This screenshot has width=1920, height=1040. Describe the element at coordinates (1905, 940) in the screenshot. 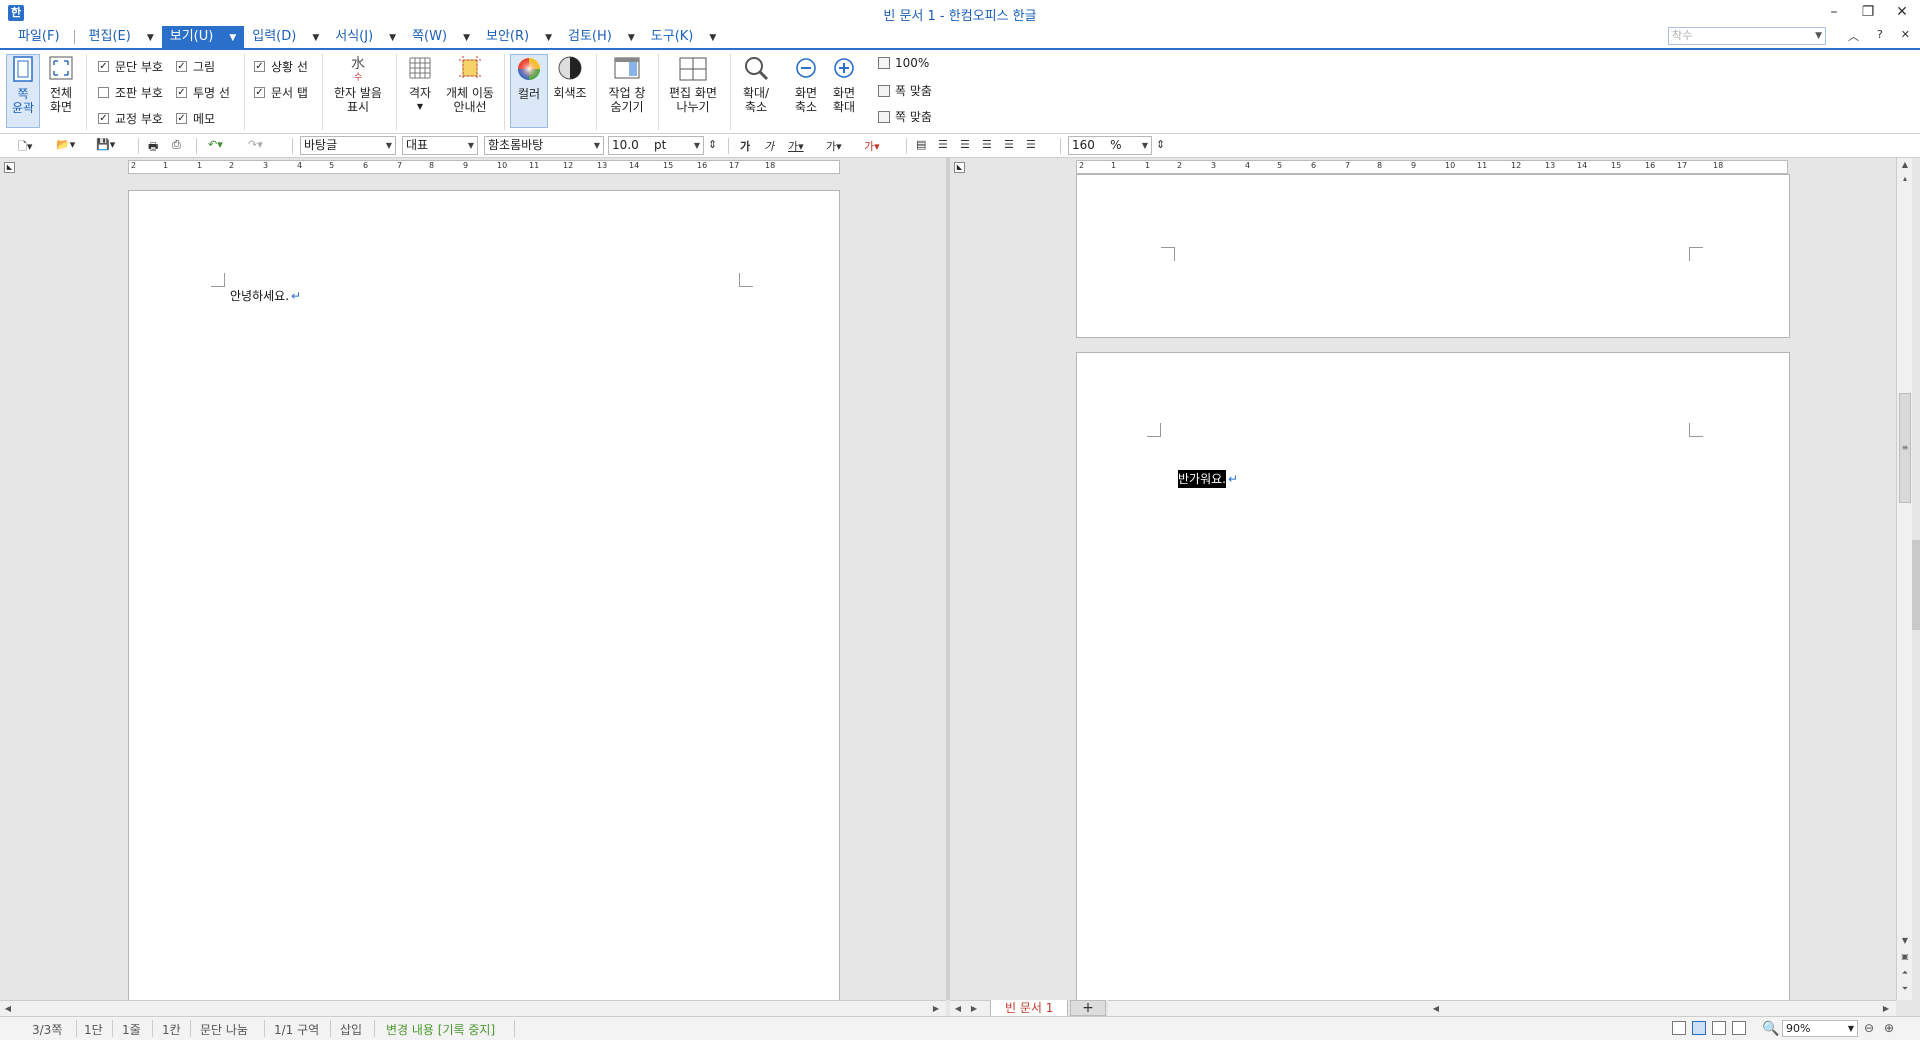

I see `scroll-down-icon: ▼` at that location.